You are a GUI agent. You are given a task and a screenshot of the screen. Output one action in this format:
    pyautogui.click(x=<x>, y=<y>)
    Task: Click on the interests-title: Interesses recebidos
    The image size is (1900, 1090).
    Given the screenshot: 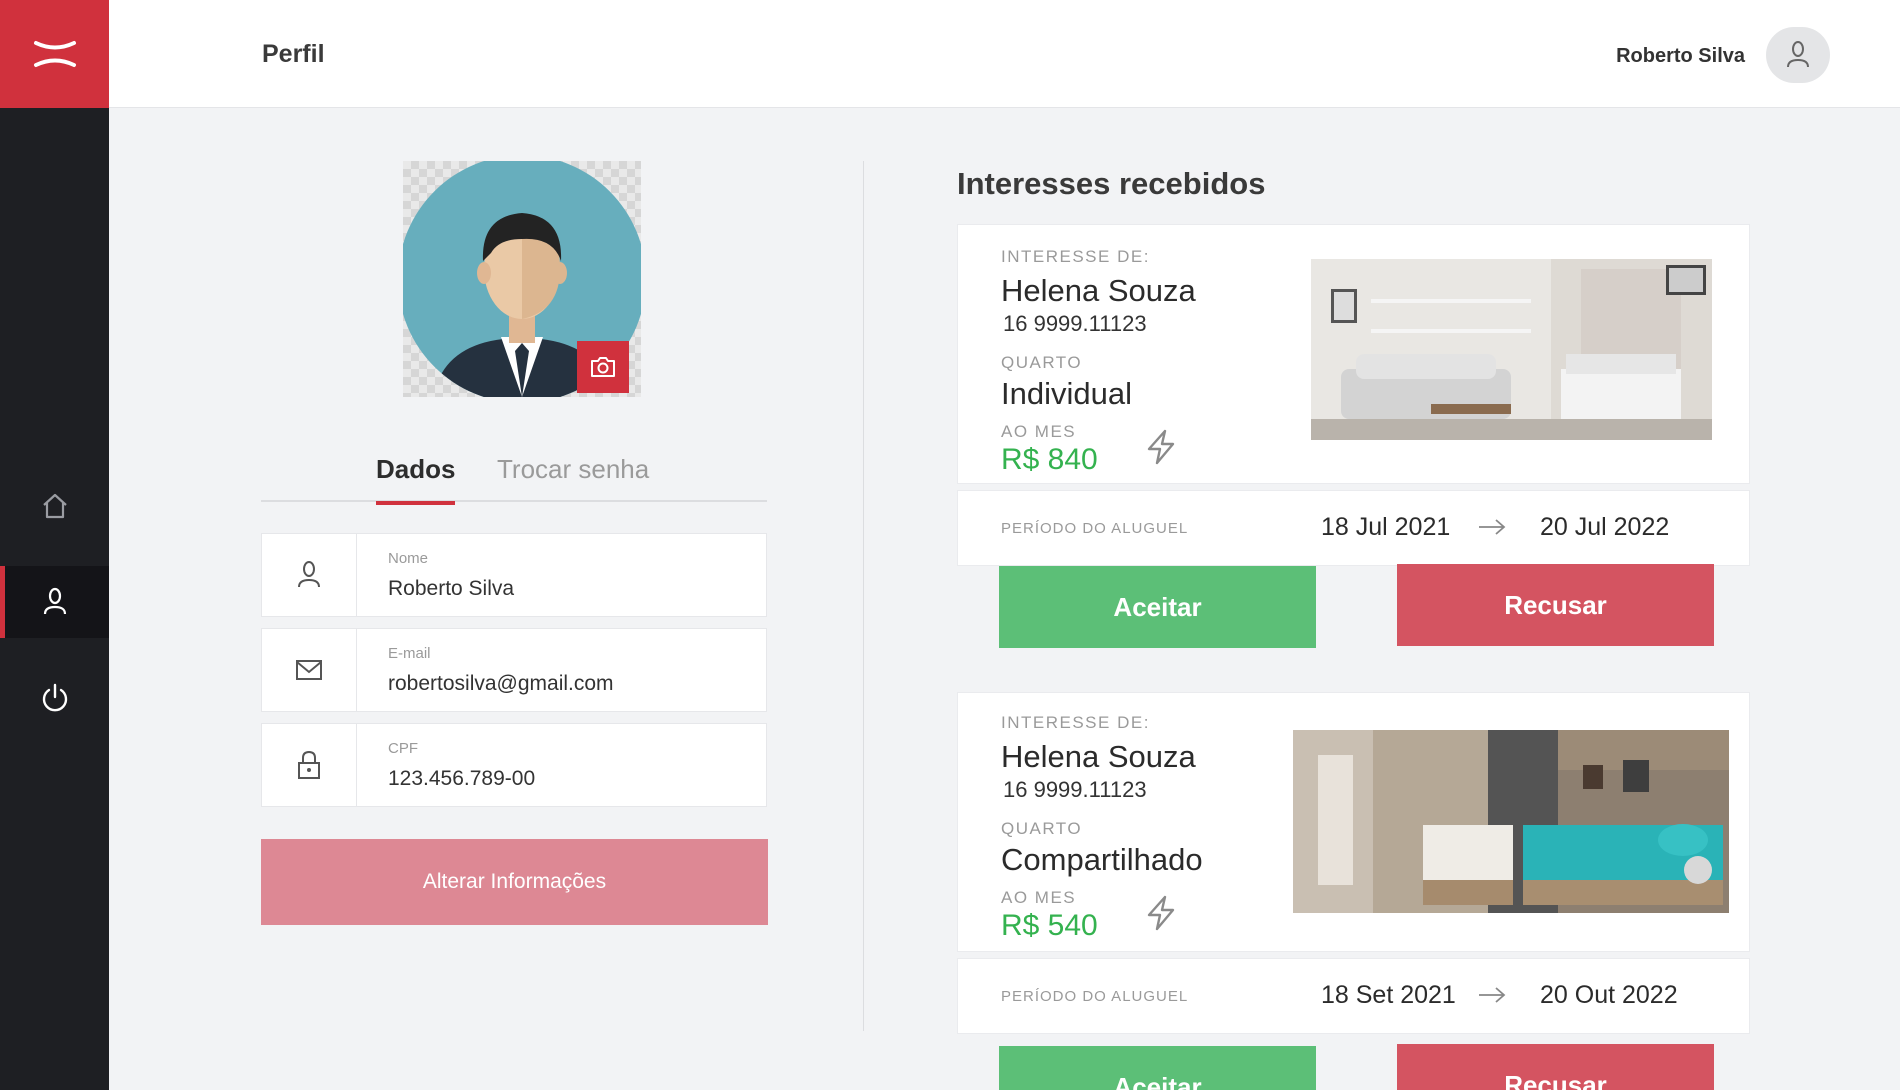 What is the action you would take?
    pyautogui.click(x=1111, y=183)
    